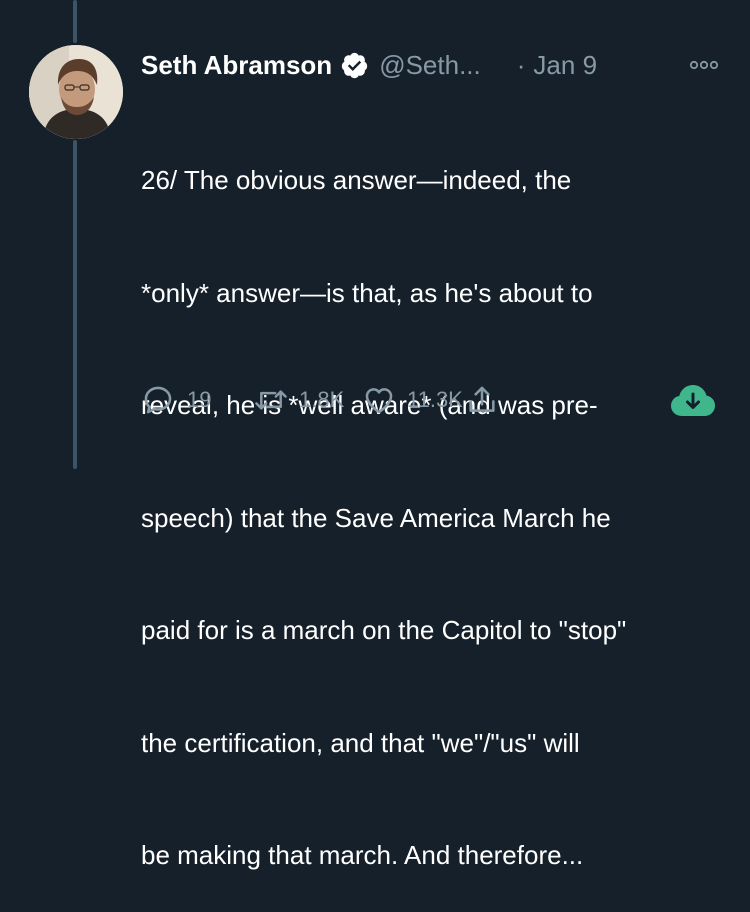 Image resolution: width=750 pixels, height=912 pixels. I want to click on avatar, so click(76, 92).